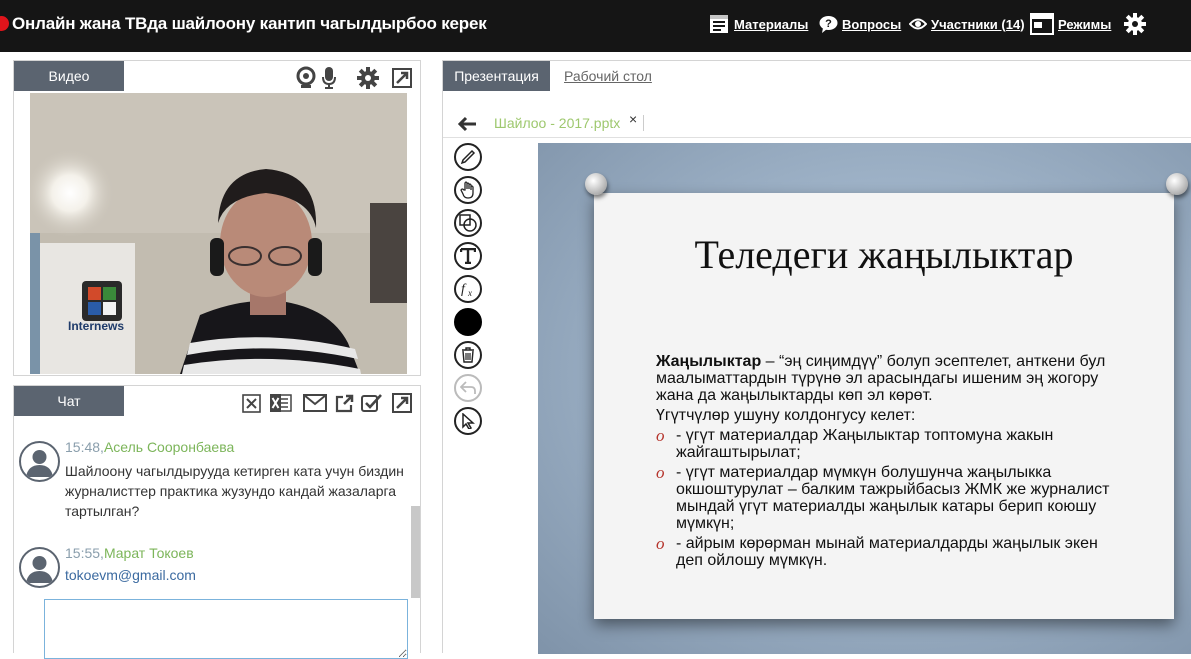 This screenshot has height=659, width=1191. What do you see at coordinates (758, 24) in the screenshot?
I see `nav-materials: Материалы` at bounding box center [758, 24].